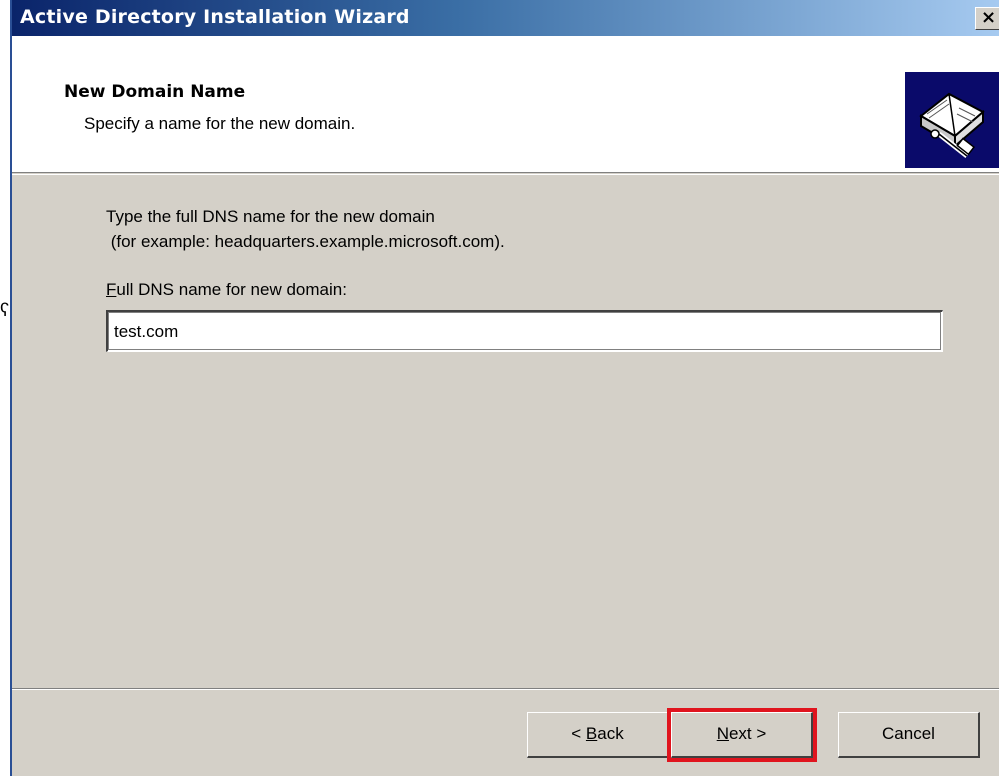 Image resolution: width=999 pixels, height=776 pixels. What do you see at coordinates (524, 331) in the screenshot?
I see `dns-name-input` at bounding box center [524, 331].